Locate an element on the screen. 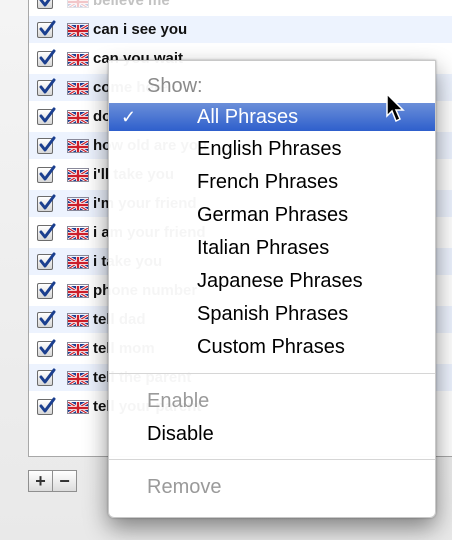 The image size is (452, 540). menu-item-japanese-phrases: Japanese Phrases is located at coordinates (272, 281).